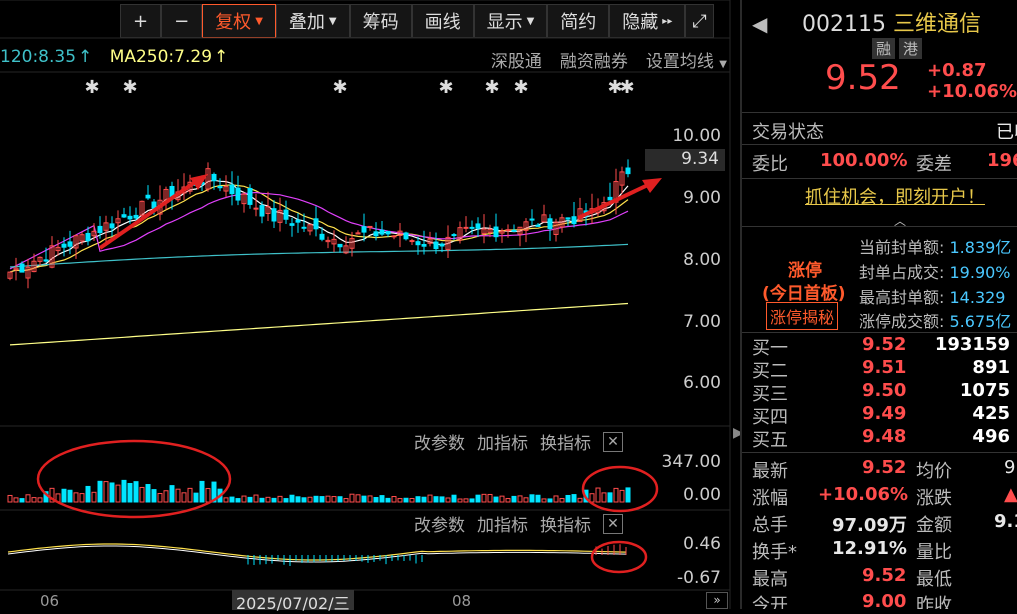 Image resolution: width=1017 pixels, height=614 pixels. What do you see at coordinates (691, 462) in the screenshot?
I see `vol-tick: 347.00` at bounding box center [691, 462].